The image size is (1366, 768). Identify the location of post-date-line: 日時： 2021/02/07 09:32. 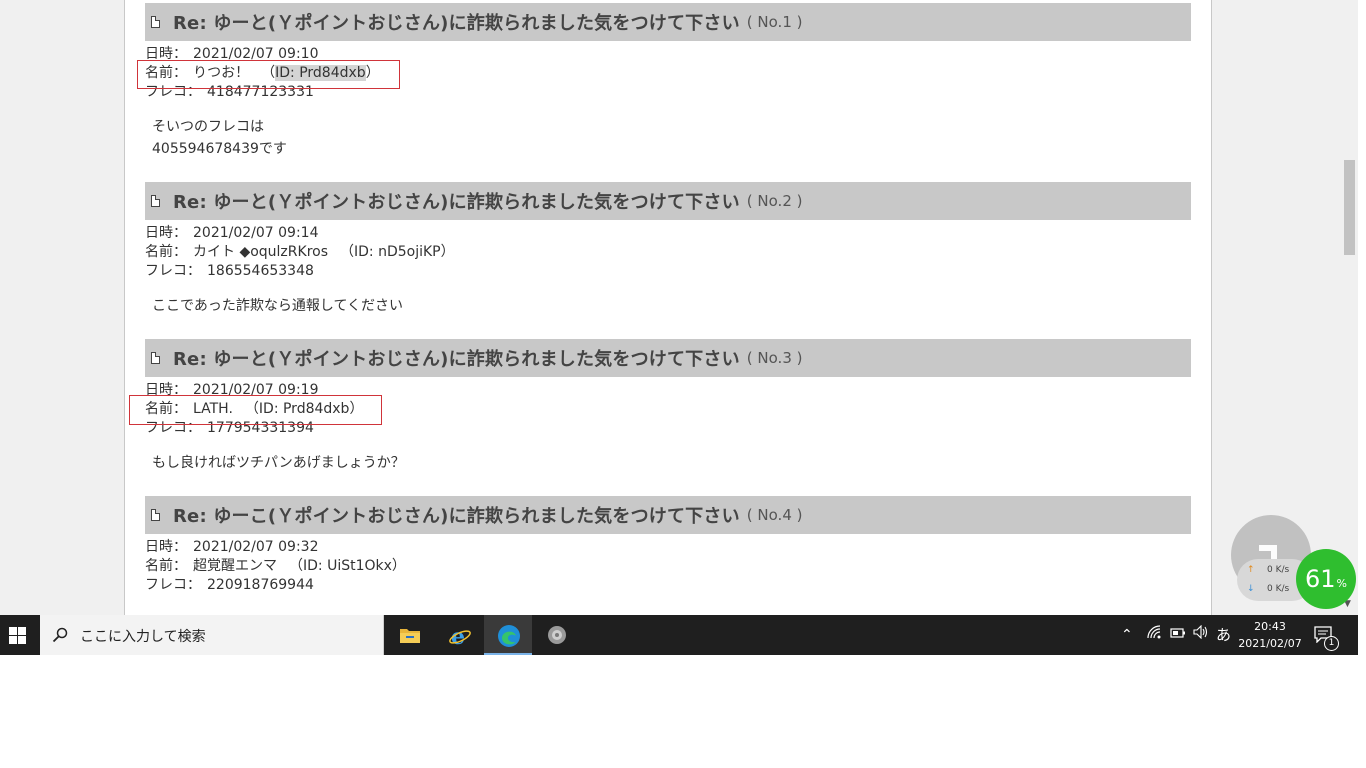
(232, 547).